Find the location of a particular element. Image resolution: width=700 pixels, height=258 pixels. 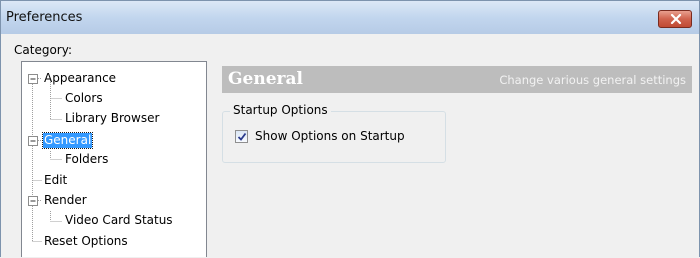

close-x-icon is located at coordinates (676, 19).